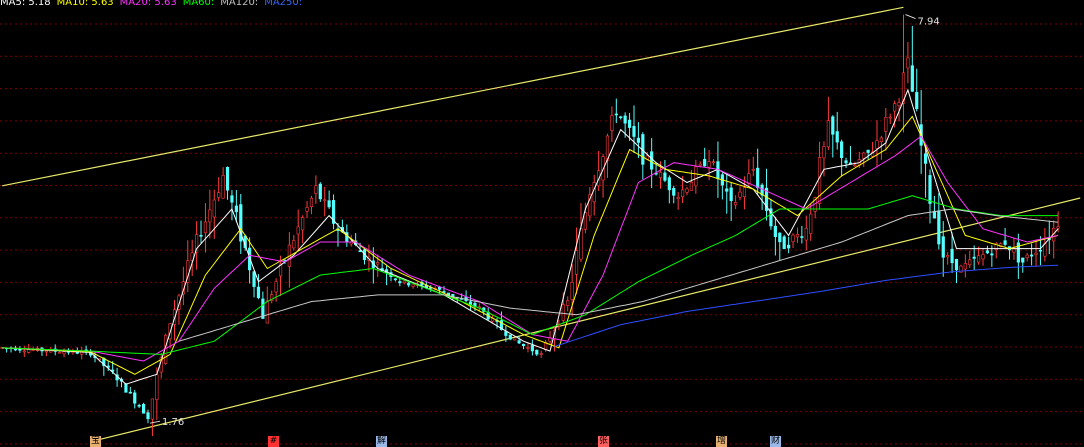  What do you see at coordinates (928, 22) in the screenshot?
I see `high-price-label: 7.94` at bounding box center [928, 22].